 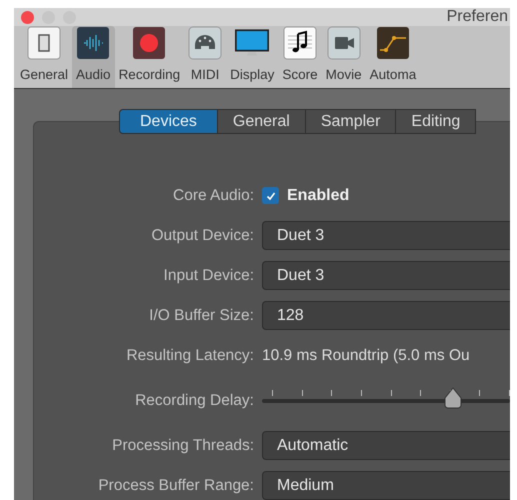 I want to click on tab: General, so click(x=262, y=121).